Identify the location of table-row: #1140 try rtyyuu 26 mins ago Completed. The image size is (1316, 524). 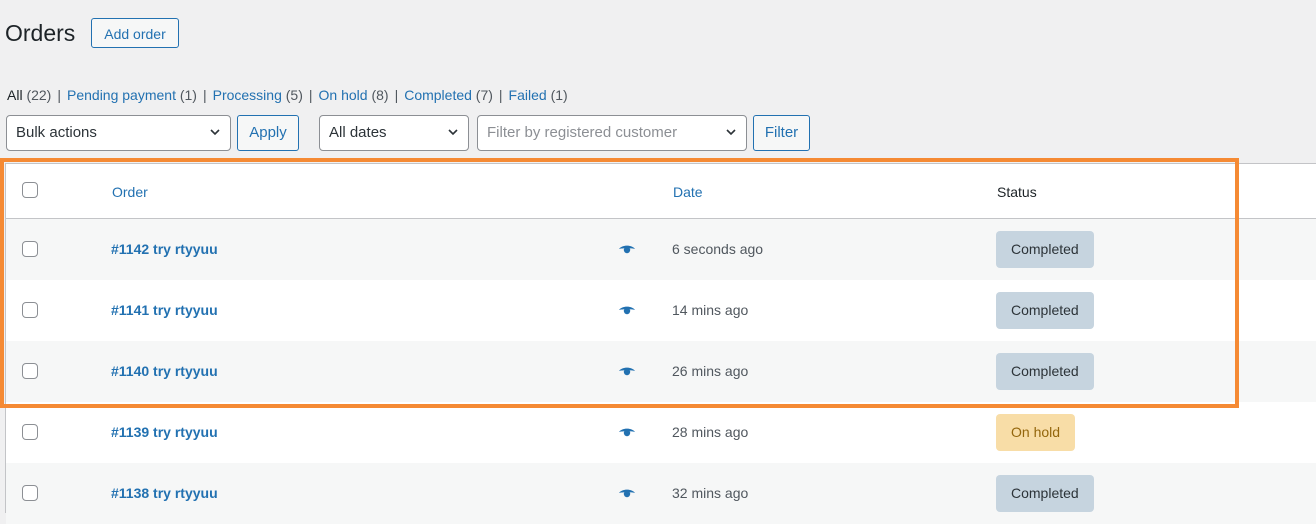
(661, 371).